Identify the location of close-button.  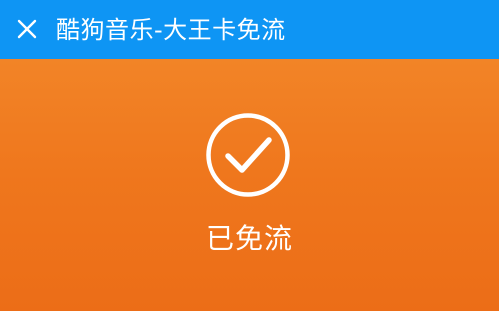
(27, 29).